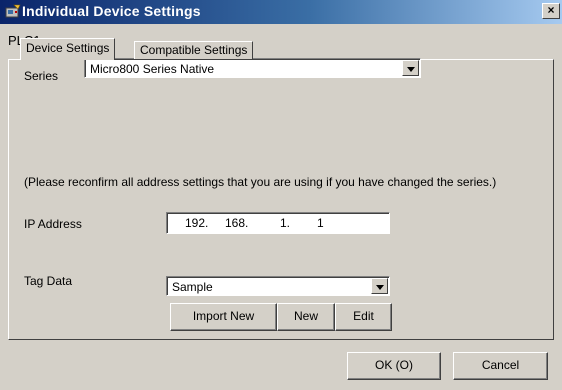 The image size is (562, 390). What do you see at coordinates (281, 12) in the screenshot?
I see `title-bar: Individual Device Settings ×` at bounding box center [281, 12].